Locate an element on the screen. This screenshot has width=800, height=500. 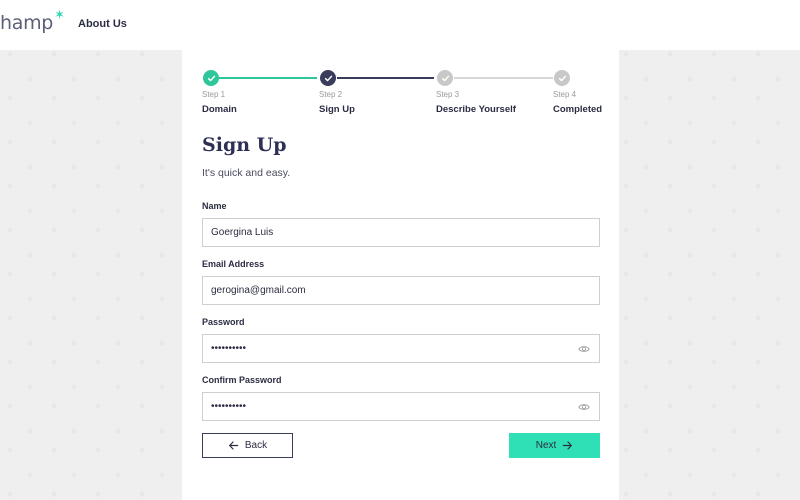
email-label: Email Address is located at coordinates (233, 264).